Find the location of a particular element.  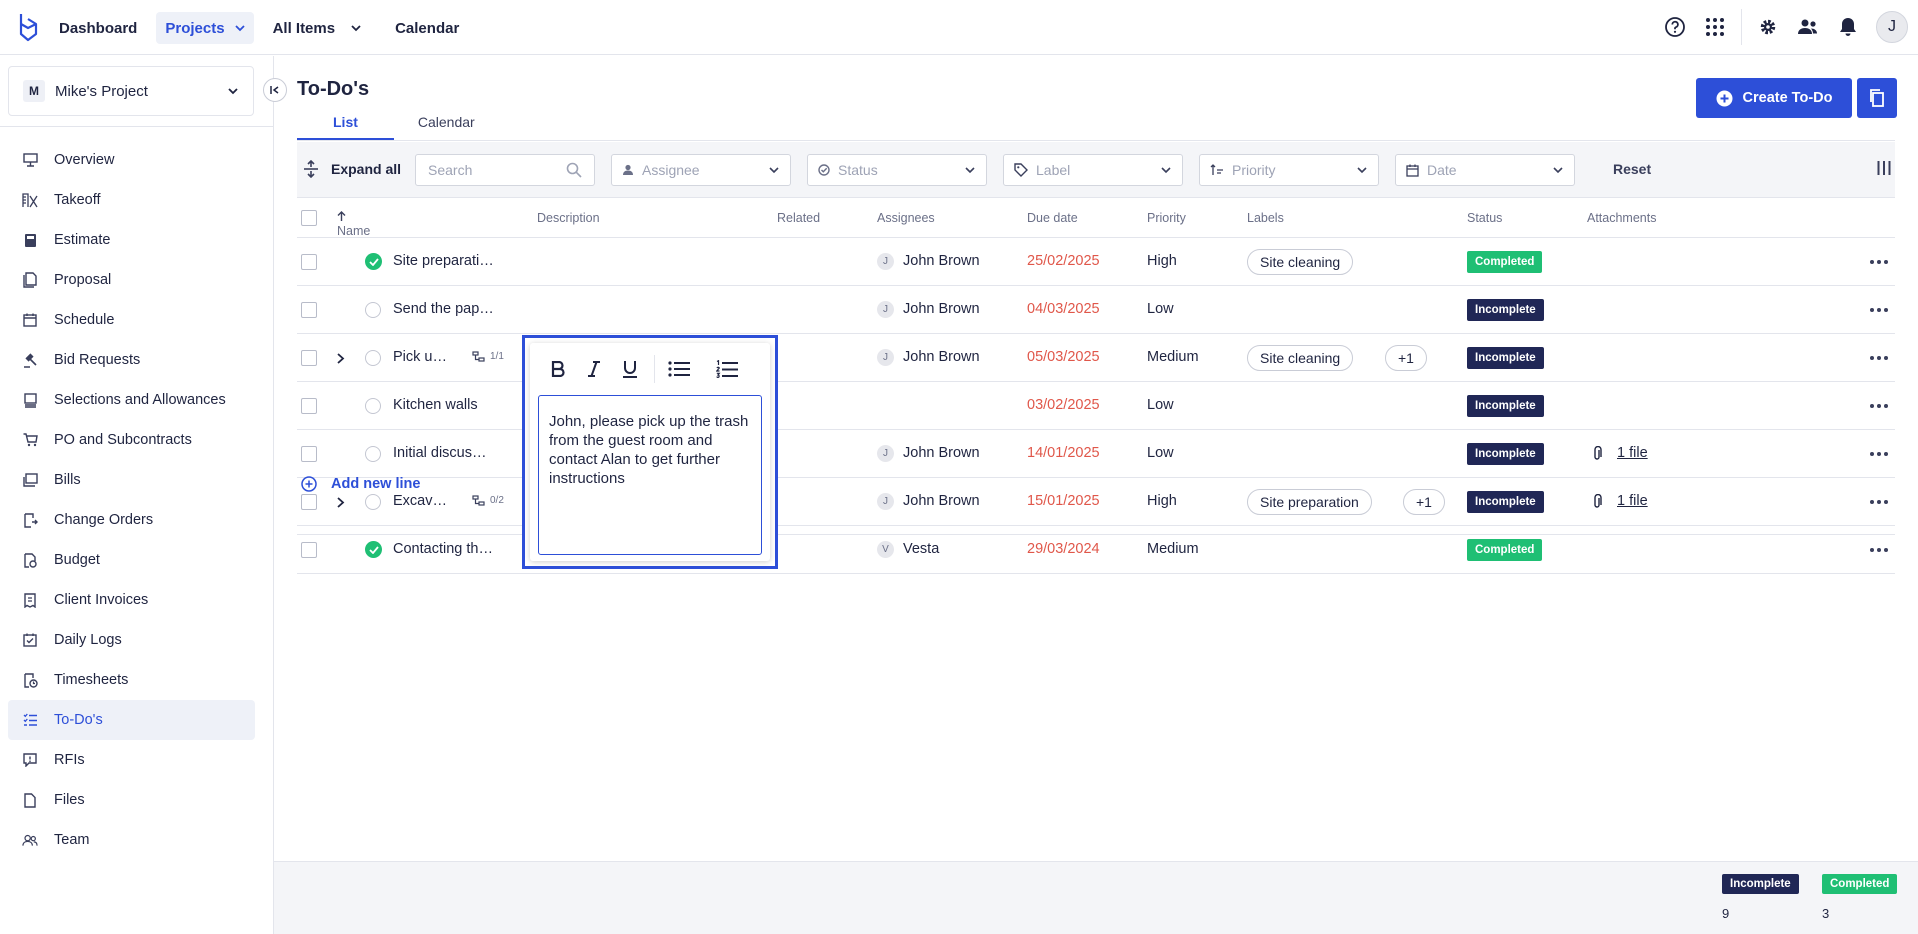

priority-filter: Priority is located at coordinates (1289, 170).